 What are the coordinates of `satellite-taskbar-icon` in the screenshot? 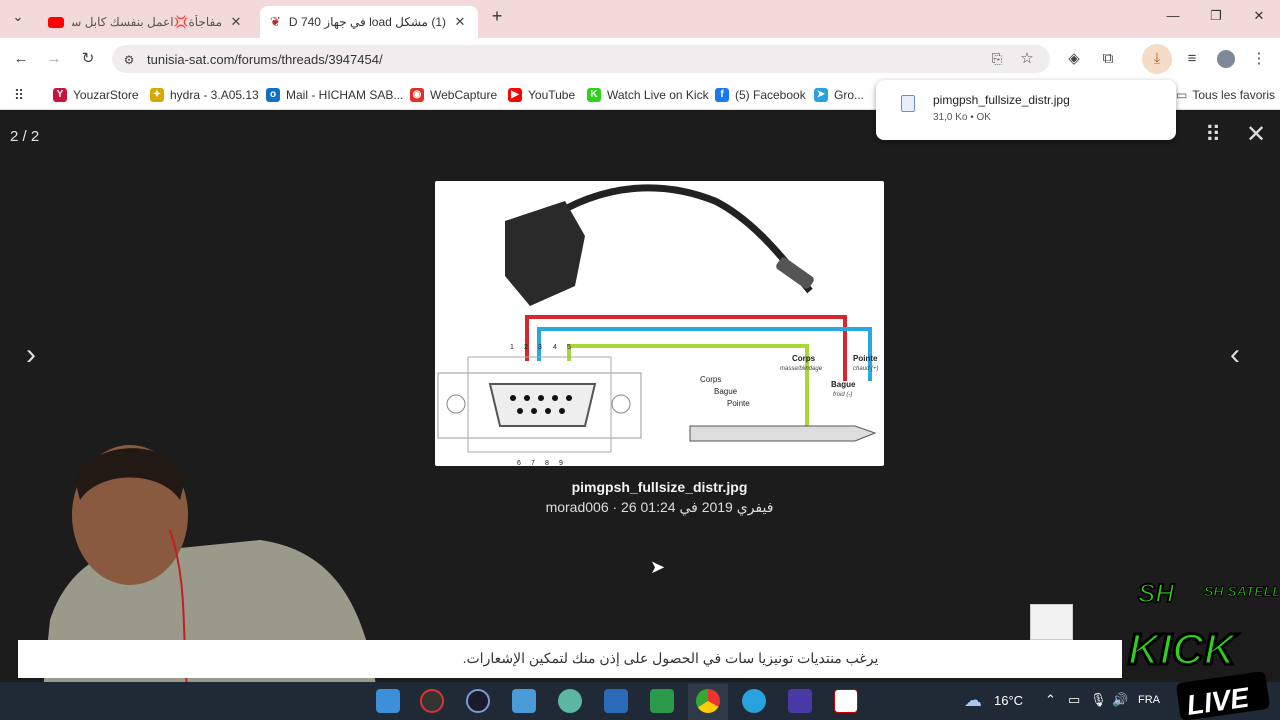 It's located at (800, 701).